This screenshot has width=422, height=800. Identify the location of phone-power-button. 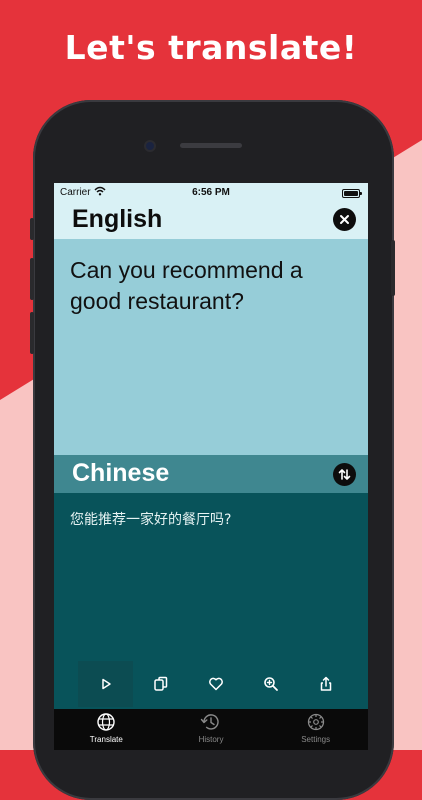
(393, 268).